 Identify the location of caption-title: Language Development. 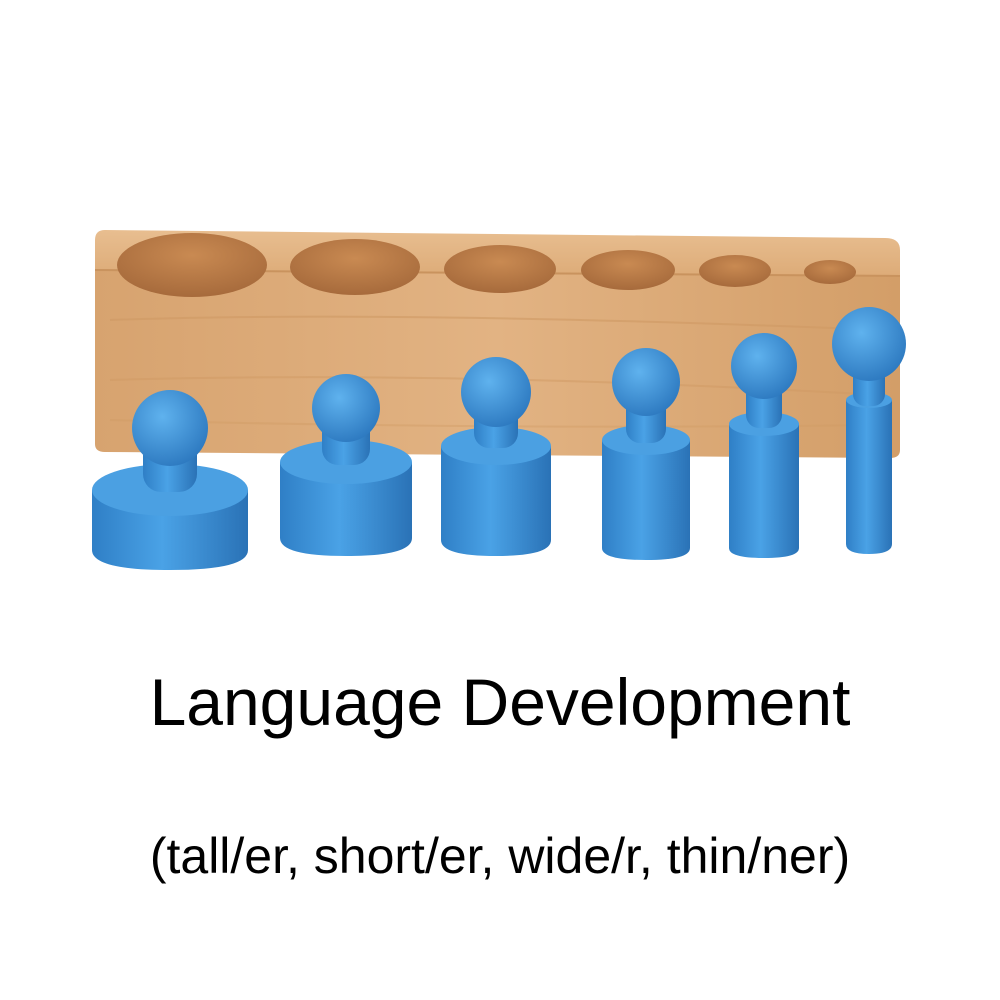
(500, 702).